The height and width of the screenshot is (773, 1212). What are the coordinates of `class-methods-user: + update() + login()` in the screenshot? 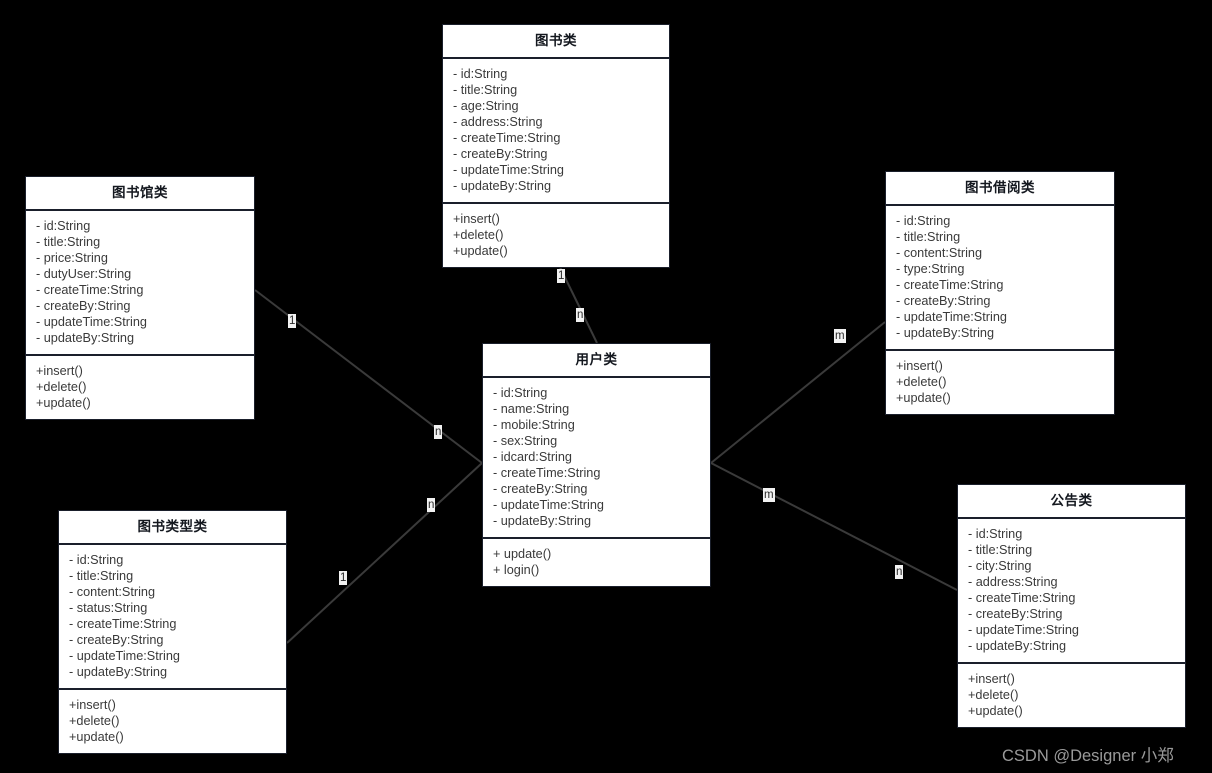 It's located at (596, 562).